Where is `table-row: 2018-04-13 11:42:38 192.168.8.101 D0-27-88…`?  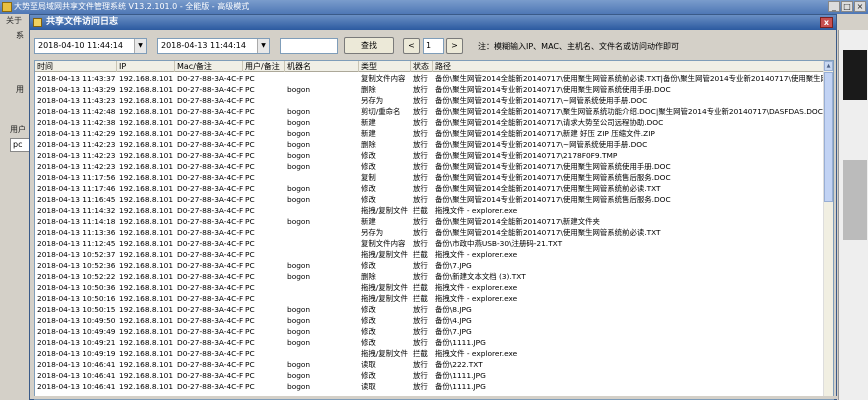
table-row: 2018-04-13 11:42:38 192.168.8.101 D0-27-88… is located at coordinates (430, 122).